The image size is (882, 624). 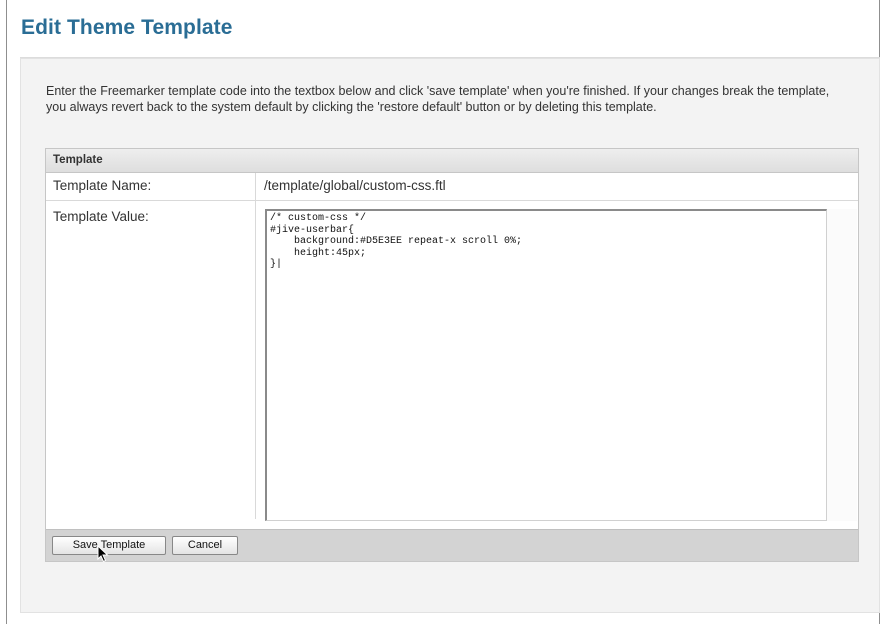 I want to click on cancel-button: Cancel, so click(x=205, y=545).